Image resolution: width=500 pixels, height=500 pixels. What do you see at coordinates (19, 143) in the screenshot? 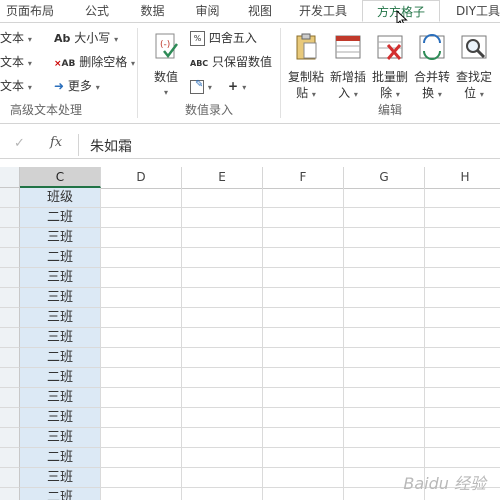
I see `enter-icon: ✓` at bounding box center [19, 143].